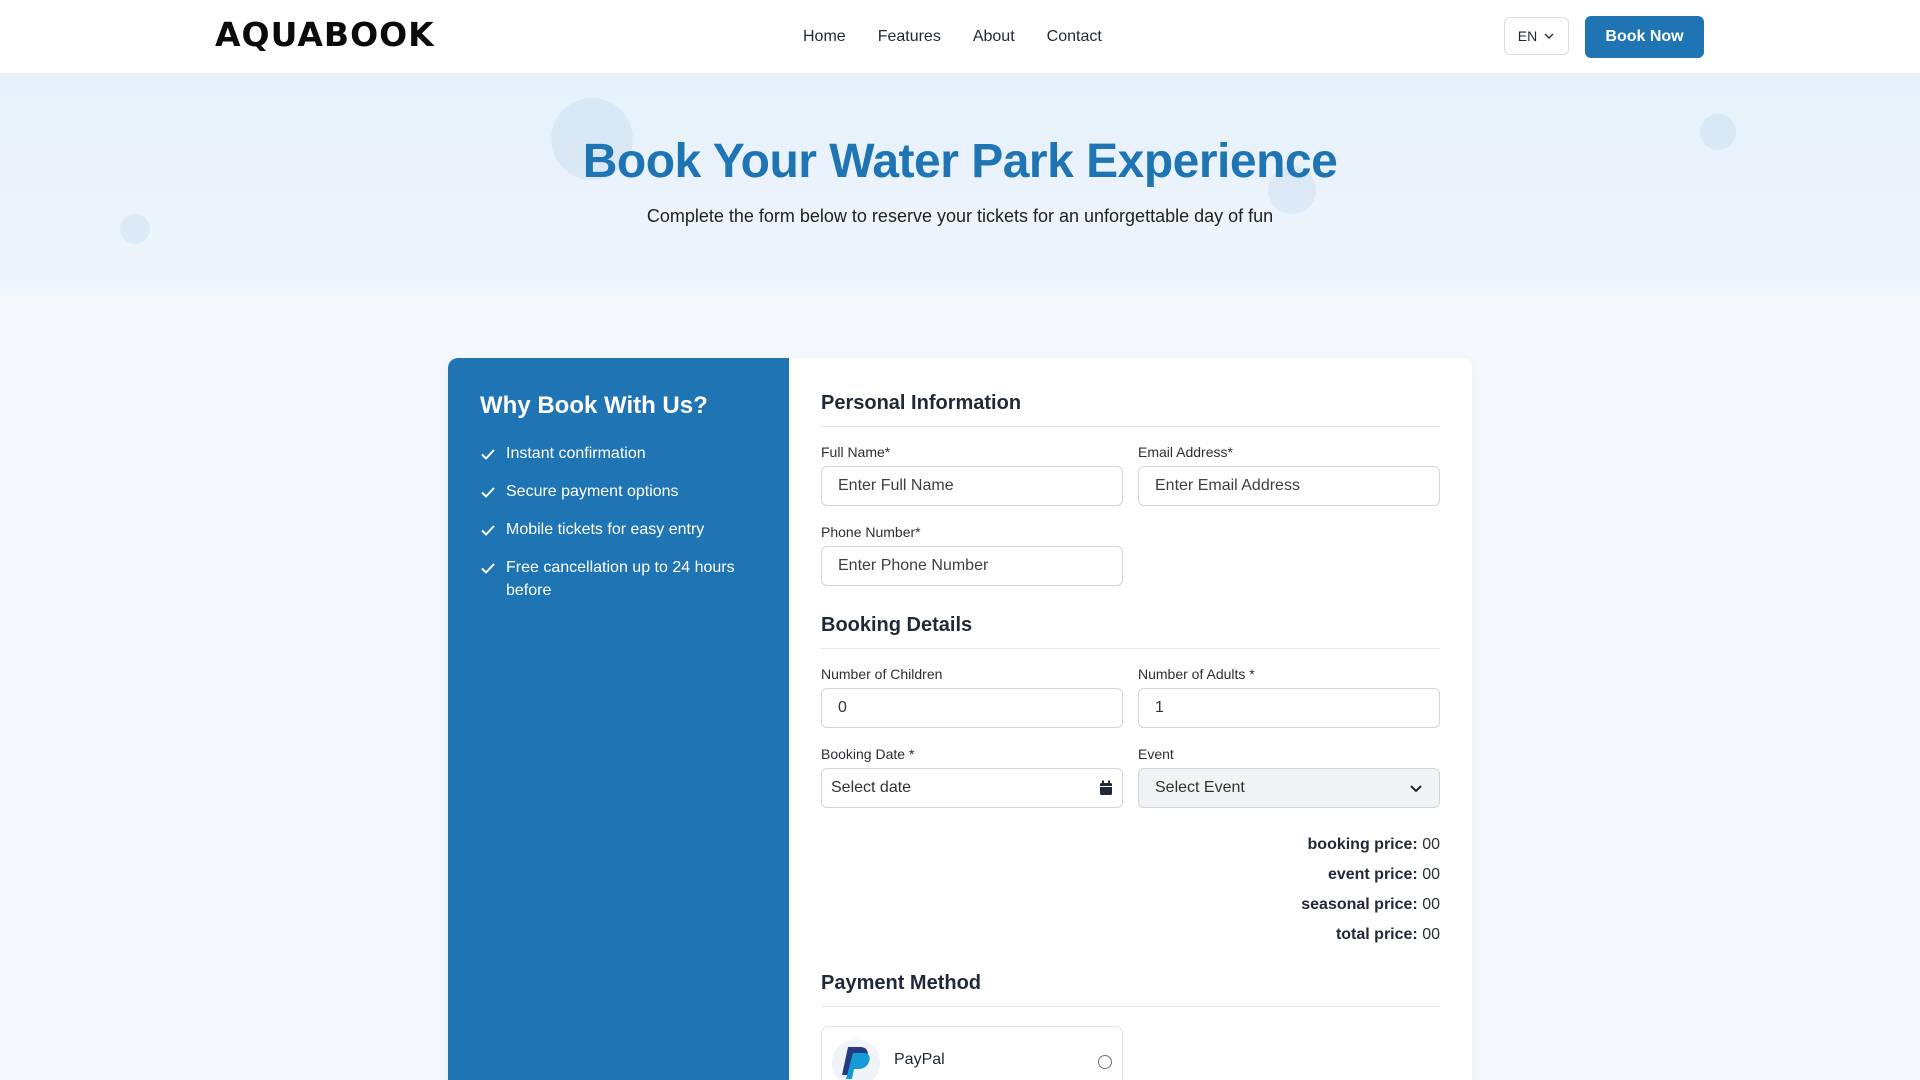 The width and height of the screenshot is (1920, 1080). Describe the element at coordinates (1105, 1062) in the screenshot. I see `payment-radio` at that location.